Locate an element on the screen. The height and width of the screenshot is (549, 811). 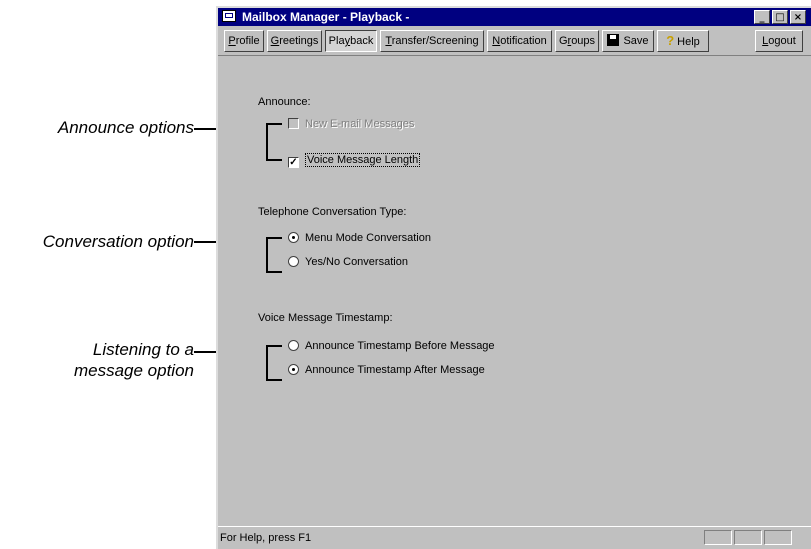
voice-message-length-option: ✓ Voice Message Length is located at coordinates (354, 160).